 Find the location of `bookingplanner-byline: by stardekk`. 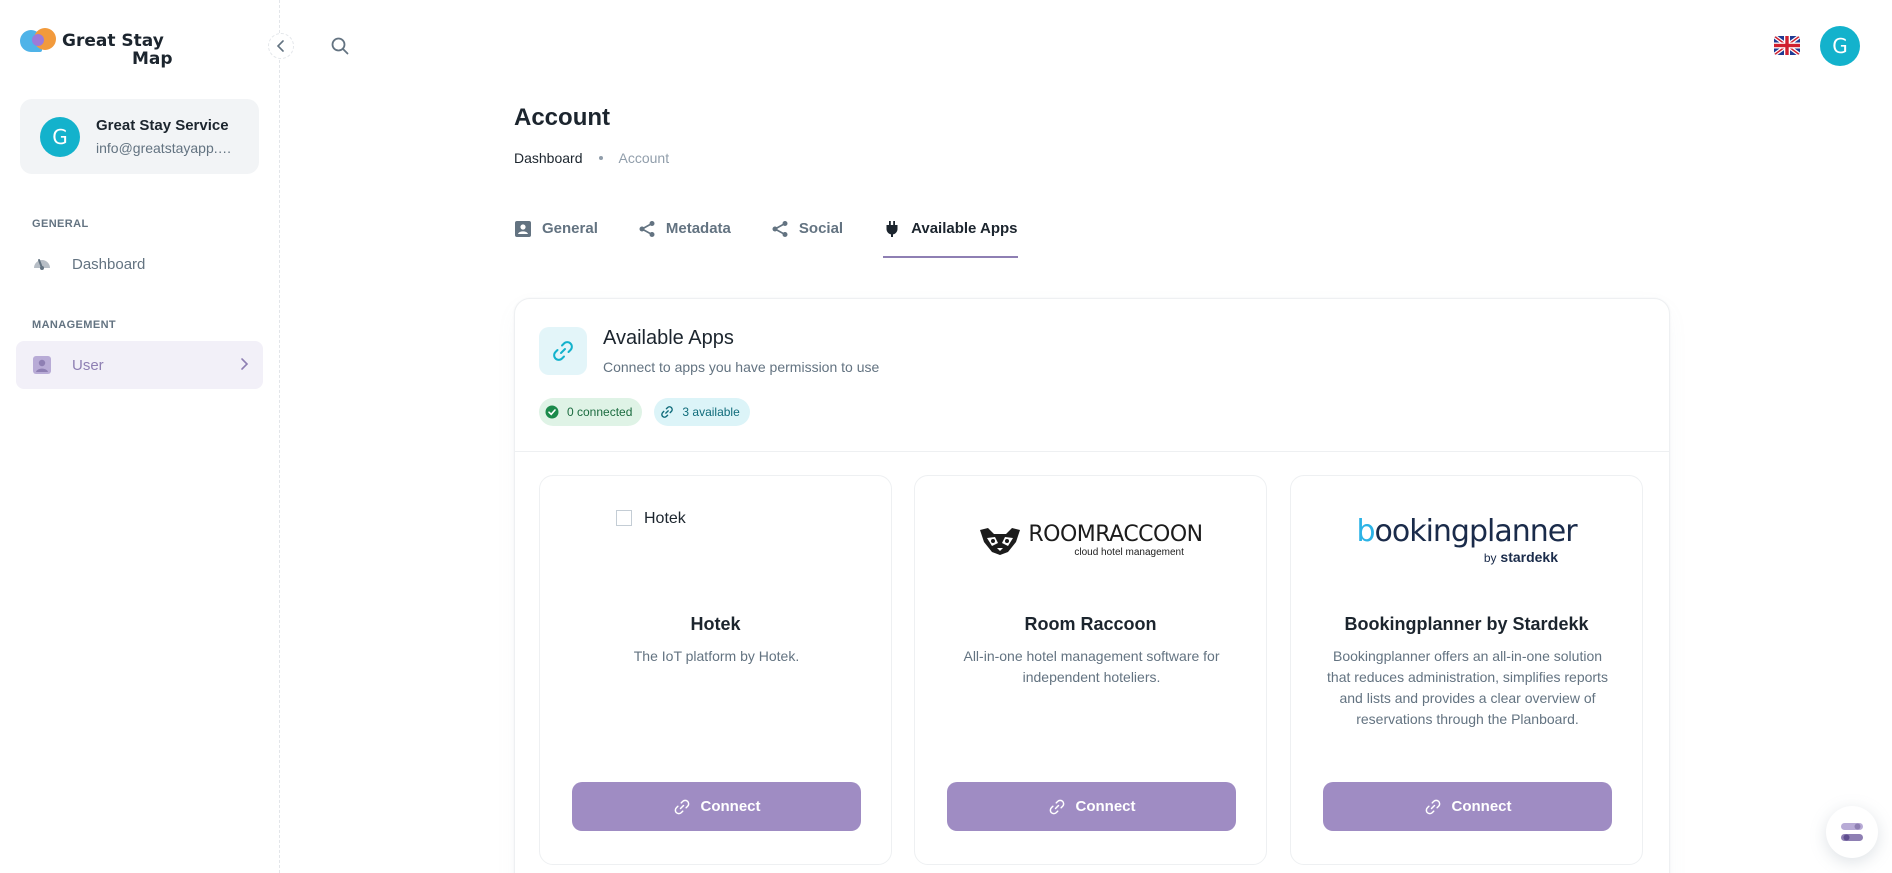

bookingplanner-byline: by stardekk is located at coordinates (1521, 557).